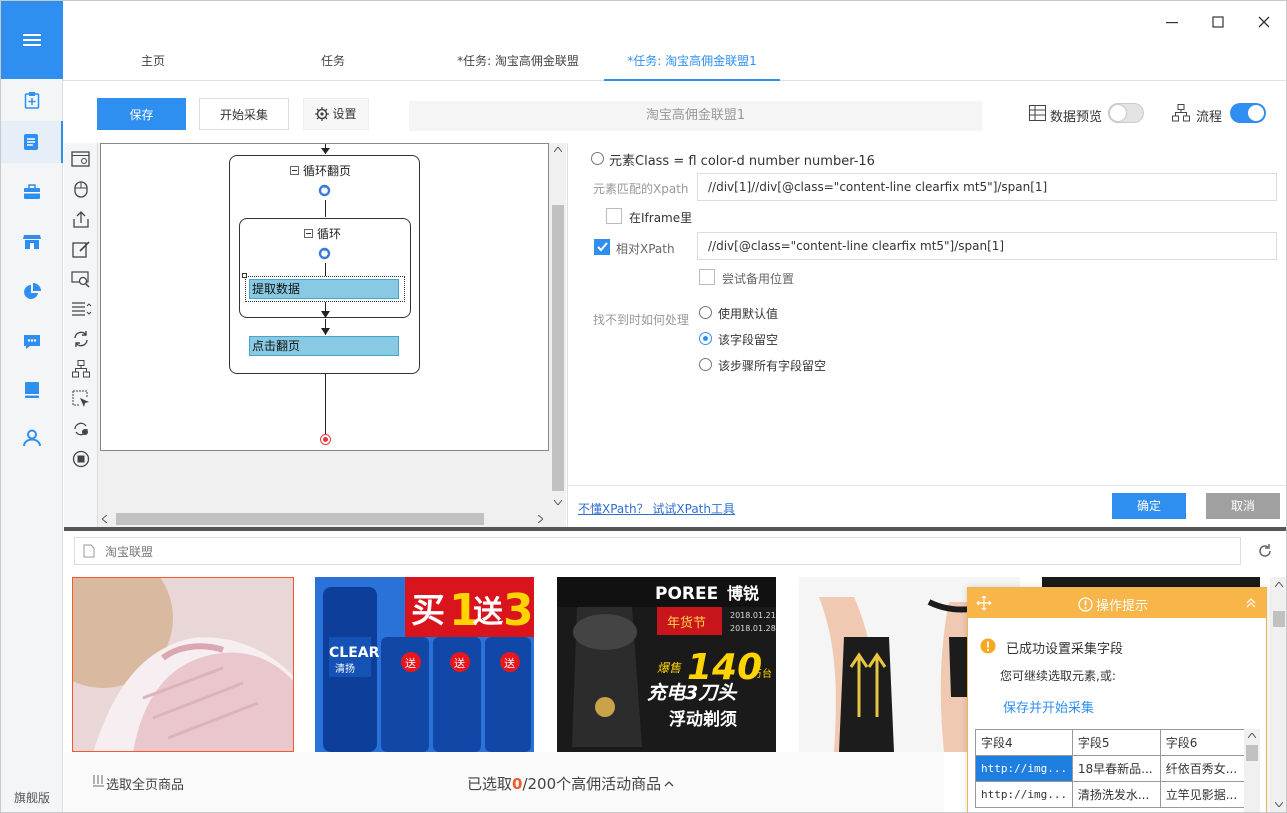  Describe the element at coordinates (244, 114) in the screenshot. I see `start-collect-button: 开始采集` at that location.